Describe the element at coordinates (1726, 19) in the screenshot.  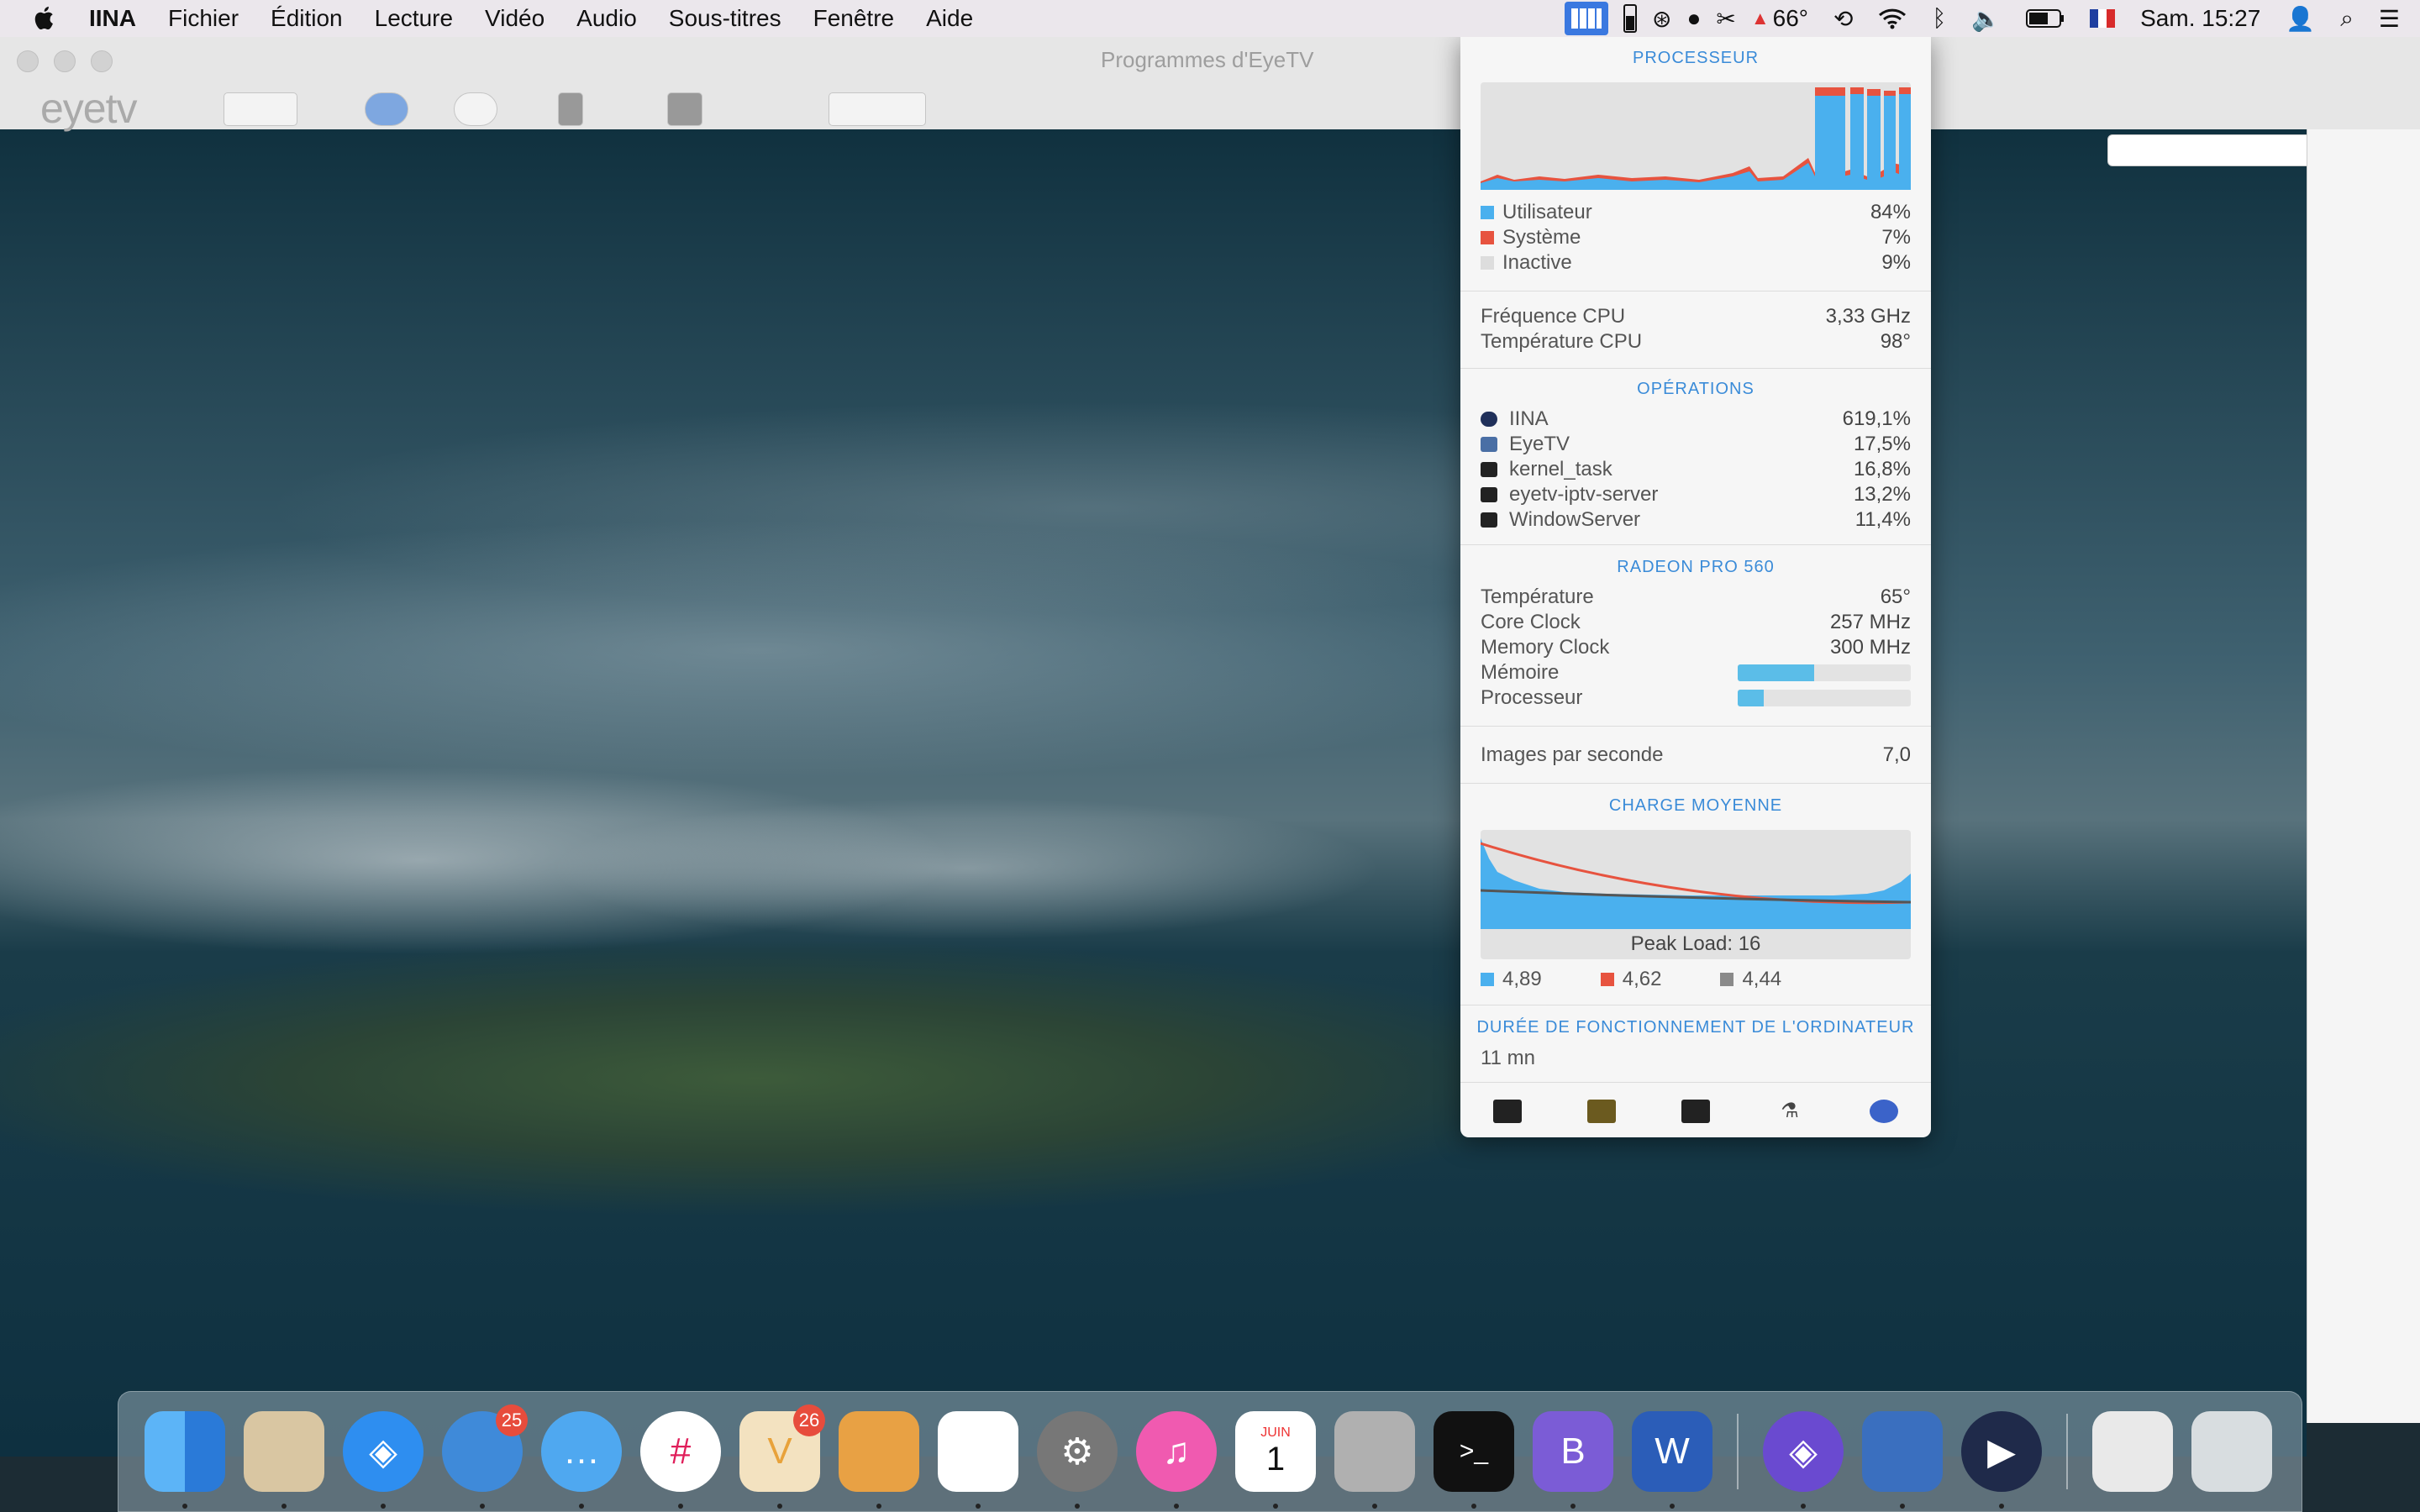
I see `scissors-icon: ✂` at that location.